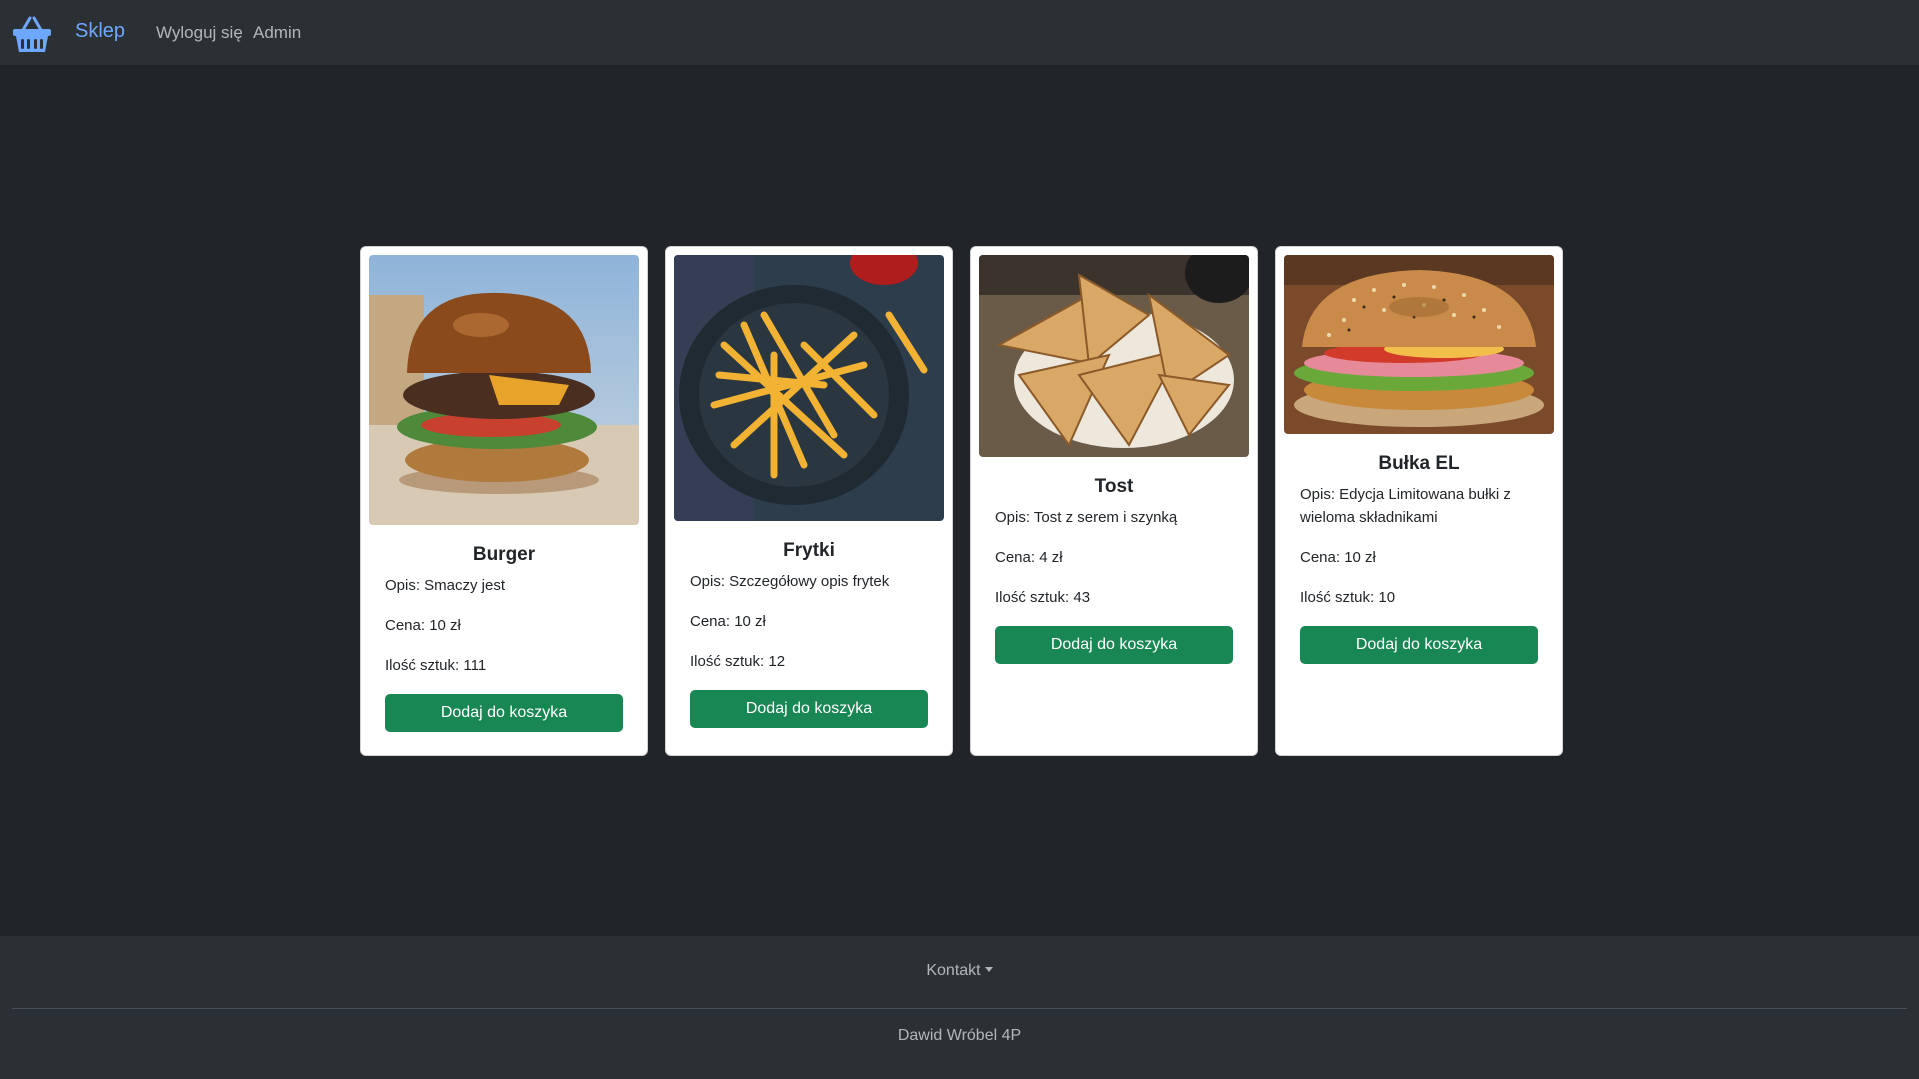 The width and height of the screenshot is (1919, 1079). Describe the element at coordinates (959, 32) in the screenshot. I see `top-navbar: Sklep Wyloguj się Admin` at that location.